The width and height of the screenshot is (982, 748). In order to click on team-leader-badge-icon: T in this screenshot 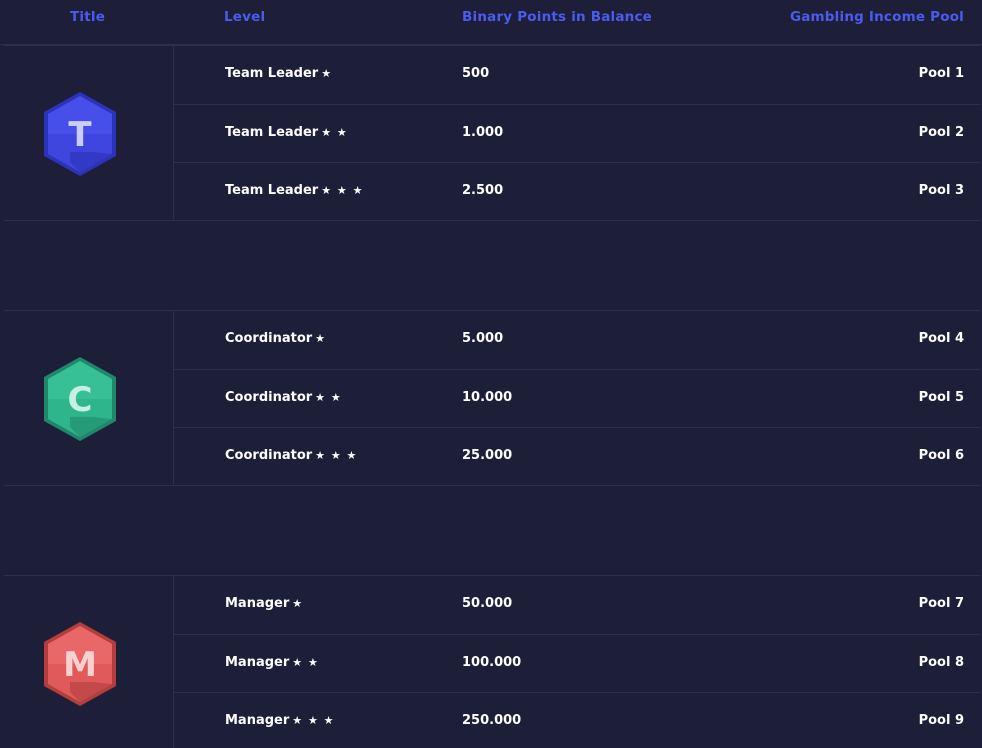, I will do `click(80, 134)`.